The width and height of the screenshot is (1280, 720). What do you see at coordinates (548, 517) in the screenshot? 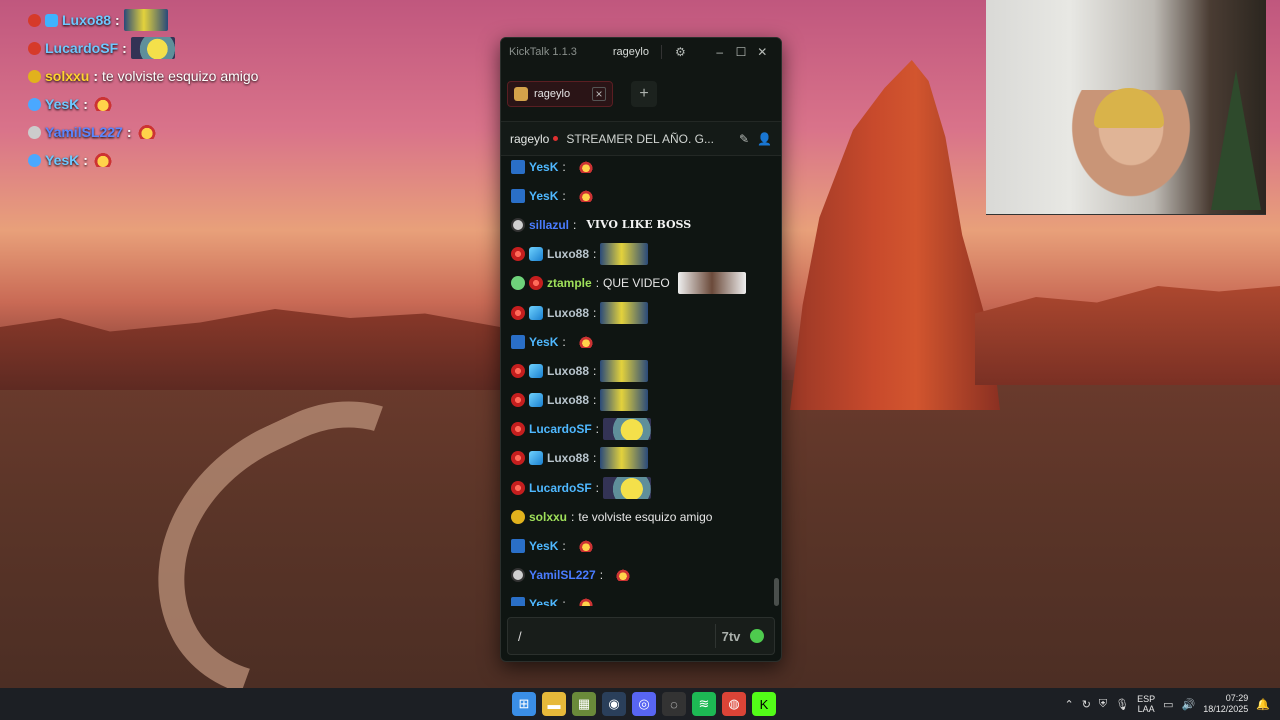
I see `chat-username: solxxu` at bounding box center [548, 517].